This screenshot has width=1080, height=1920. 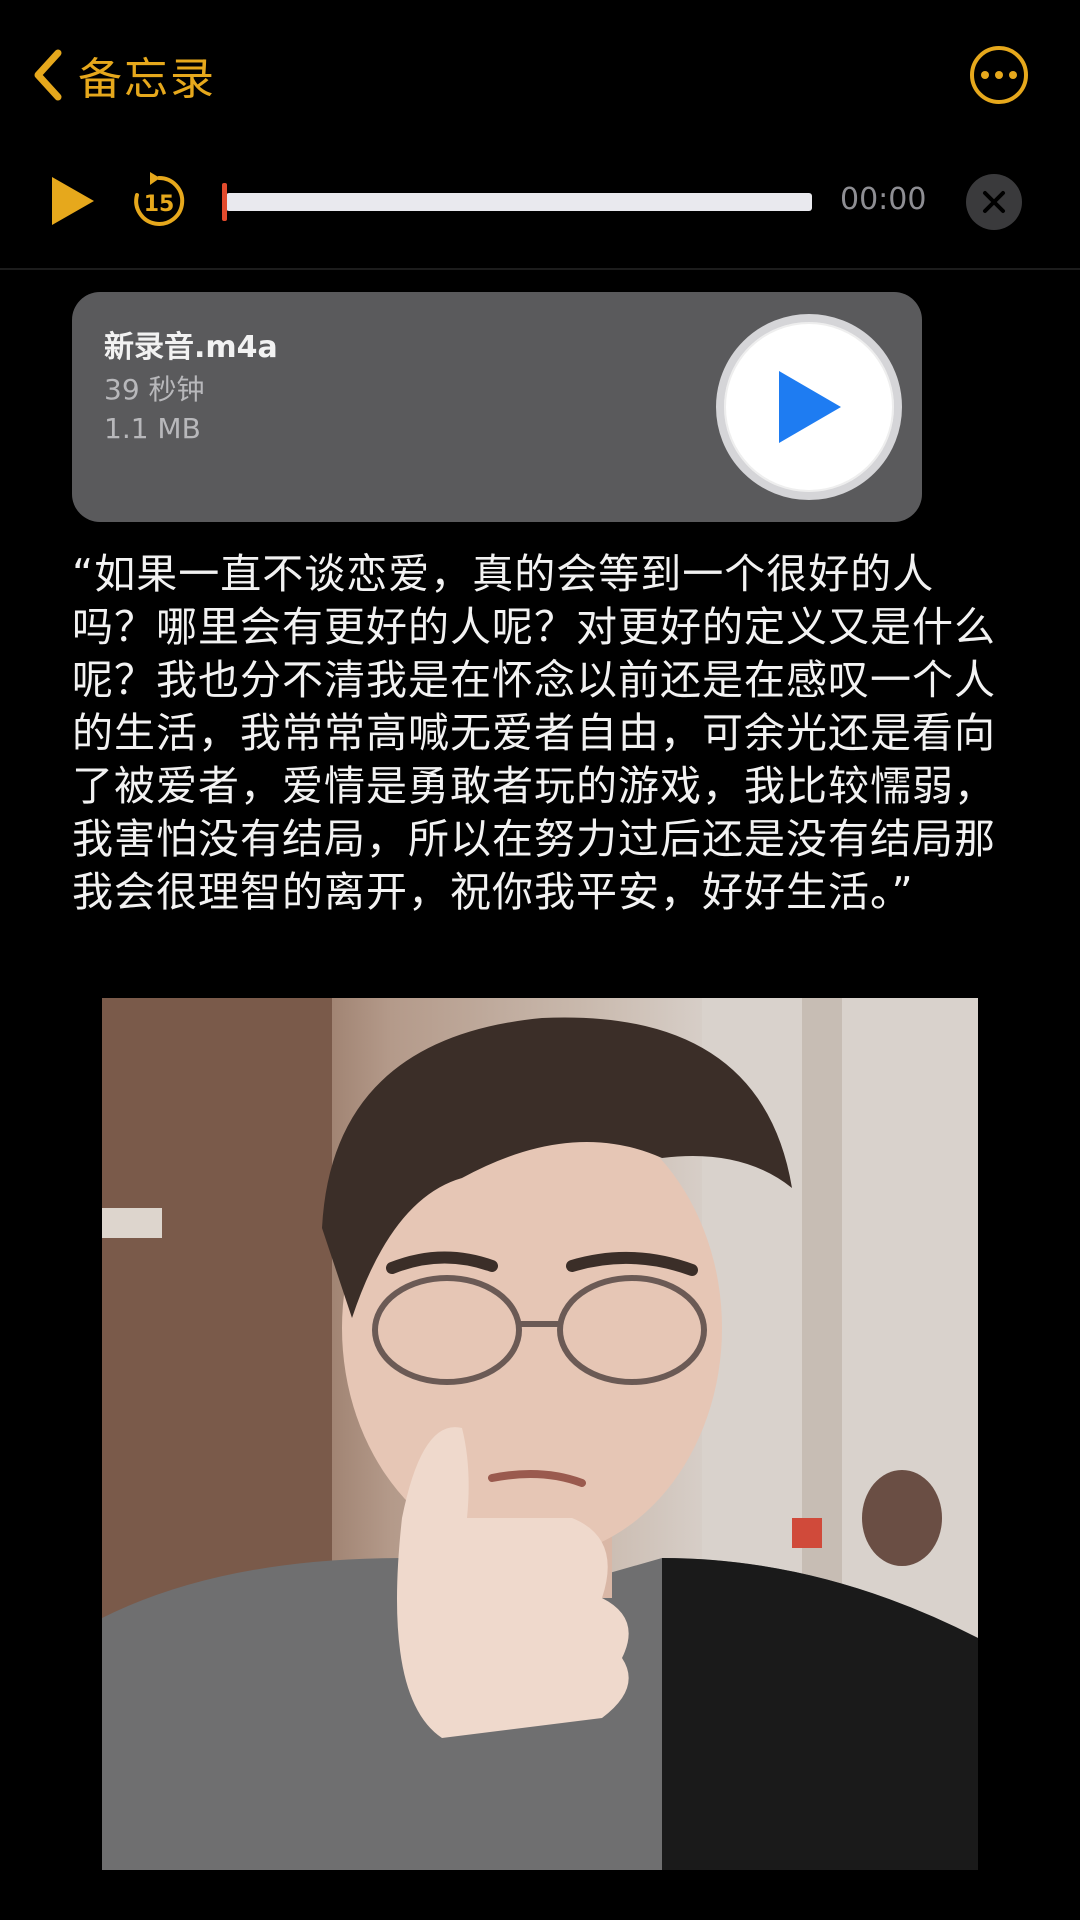 I want to click on back-label: 备忘录, so click(x=147, y=79).